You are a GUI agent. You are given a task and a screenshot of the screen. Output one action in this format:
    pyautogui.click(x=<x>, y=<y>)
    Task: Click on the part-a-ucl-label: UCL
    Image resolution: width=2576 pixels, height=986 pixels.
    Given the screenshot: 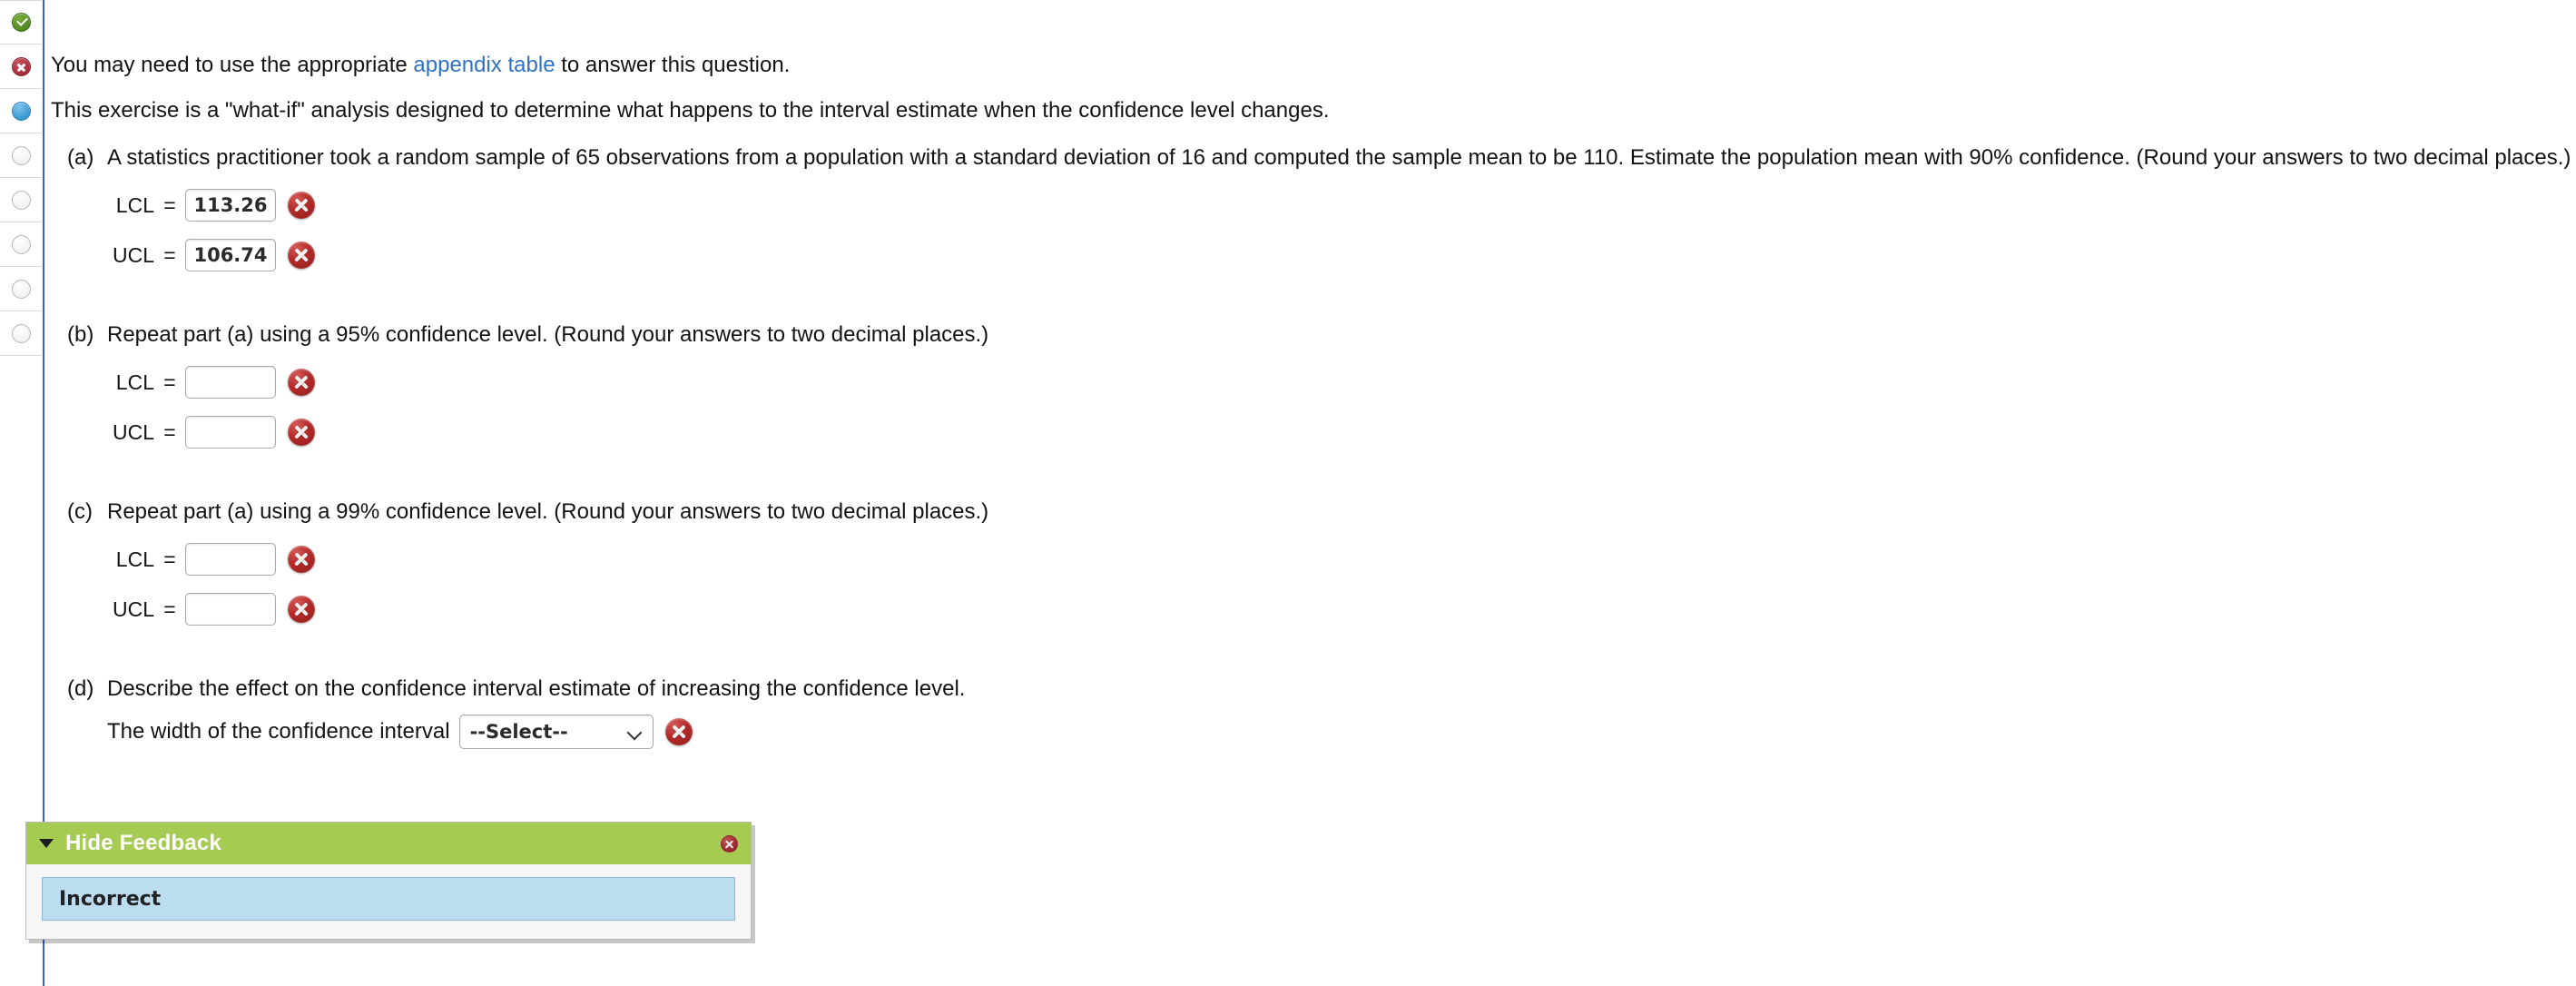 What is the action you would take?
    pyautogui.click(x=133, y=254)
    